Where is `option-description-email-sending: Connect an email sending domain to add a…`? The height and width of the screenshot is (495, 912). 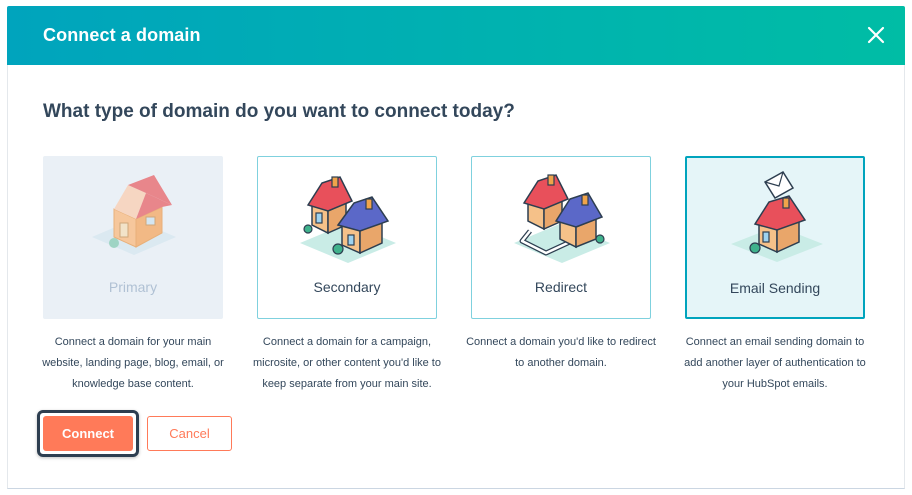
option-description-email-sending: Connect an email sending domain to add a… is located at coordinates (775, 363).